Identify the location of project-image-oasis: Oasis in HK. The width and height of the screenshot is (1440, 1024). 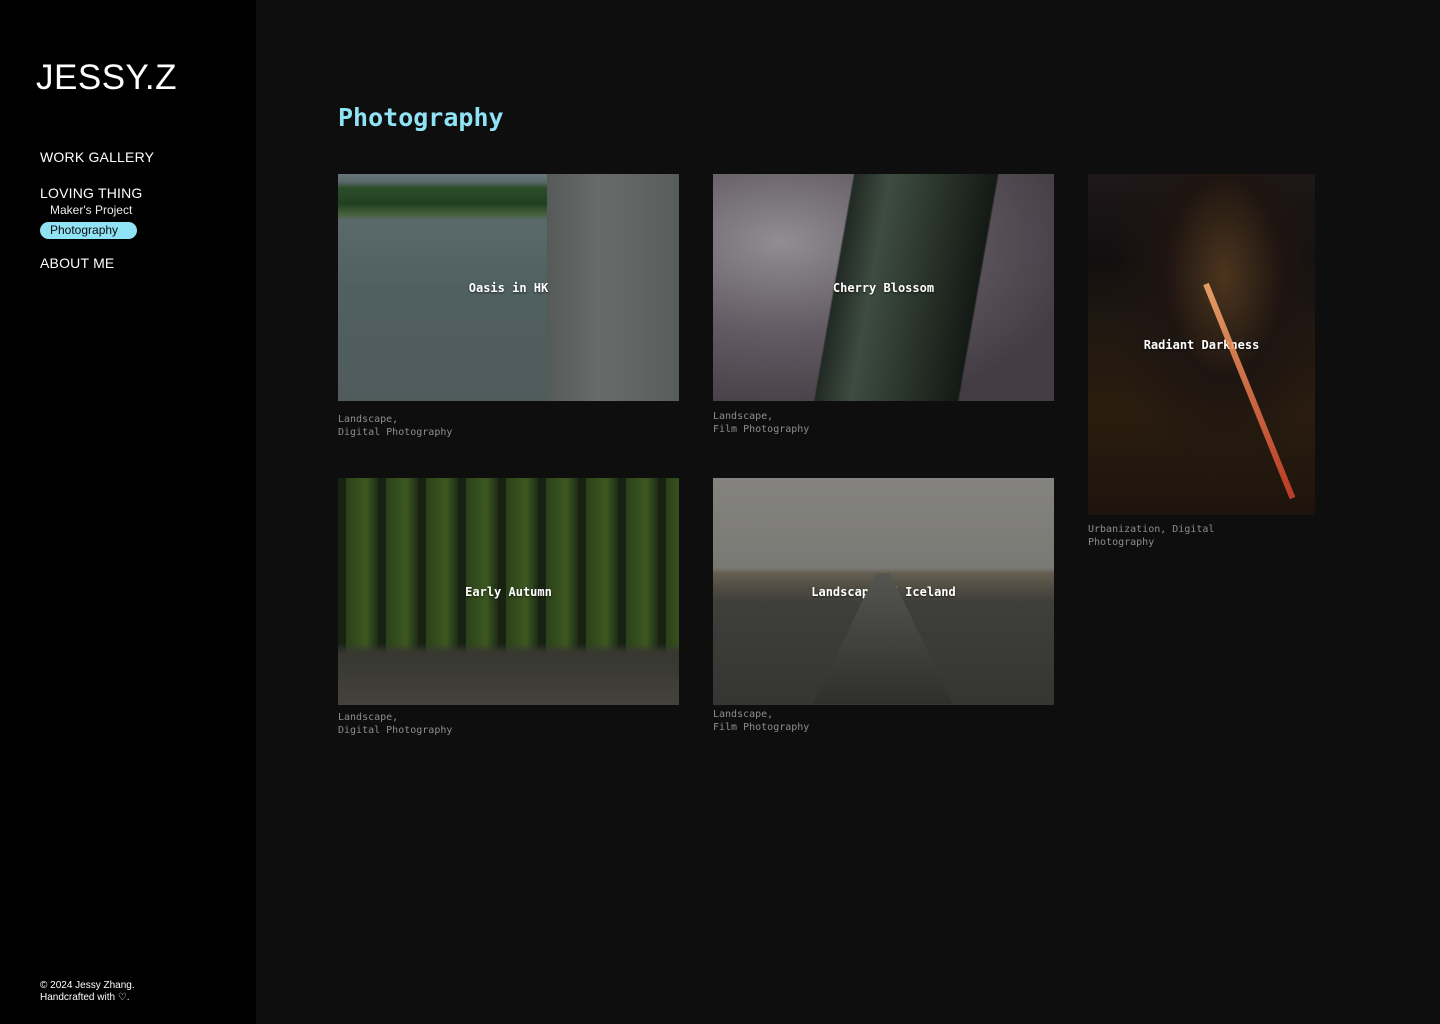
(508, 287).